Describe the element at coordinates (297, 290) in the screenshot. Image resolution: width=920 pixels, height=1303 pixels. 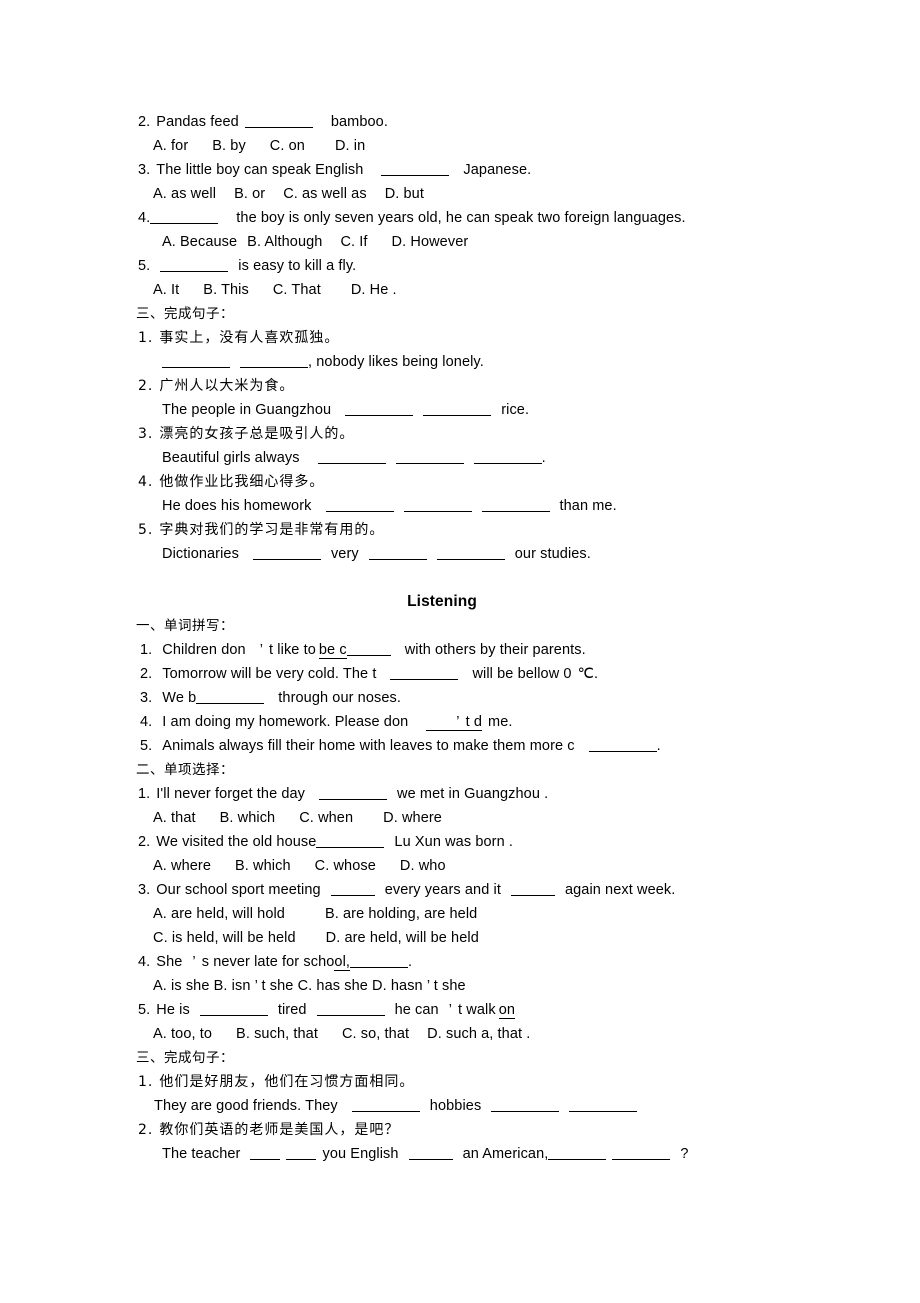
I see `option-c: C. That` at that location.